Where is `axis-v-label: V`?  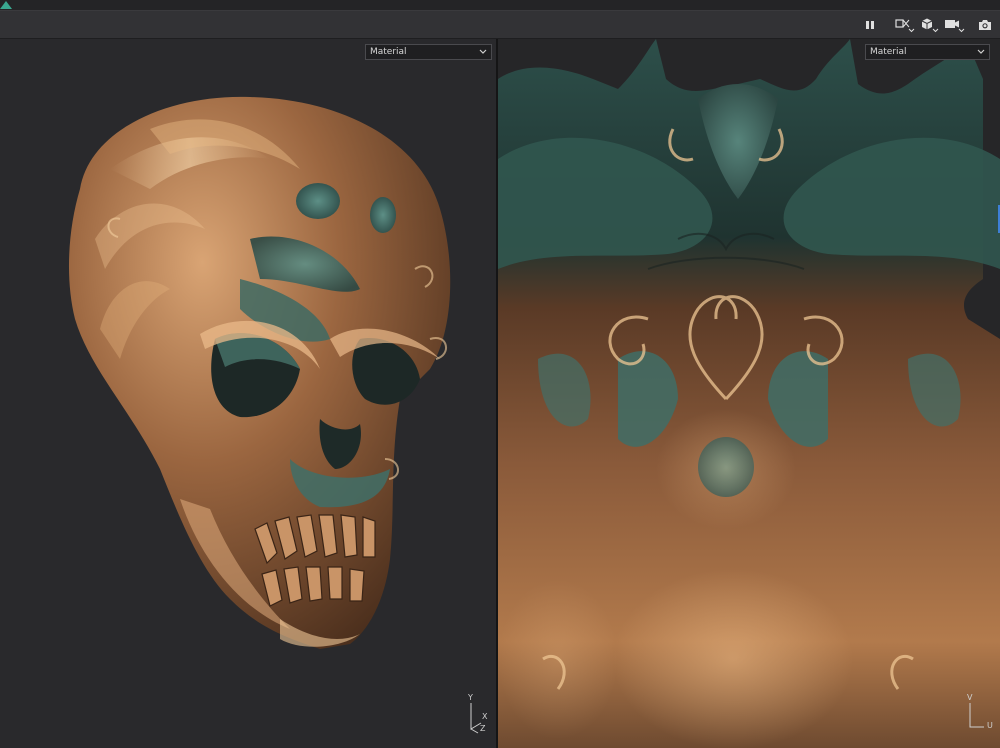
axis-v-label: V is located at coordinates (970, 697).